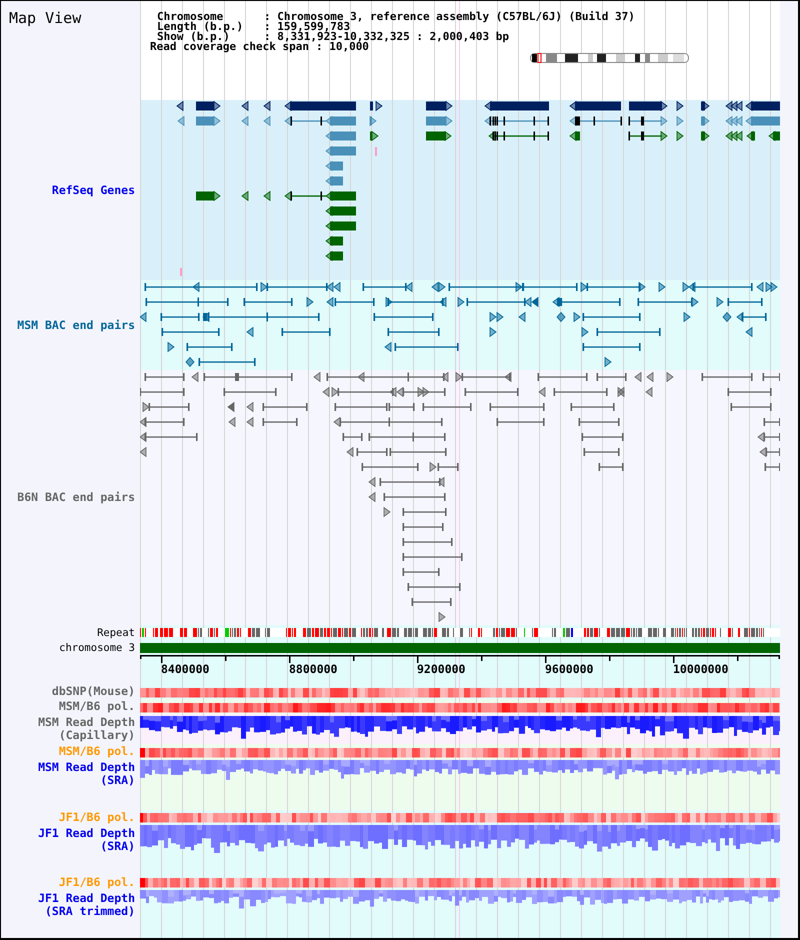 Image resolution: width=800 pixels, height=940 pixels. Describe the element at coordinates (441, 669) in the screenshot. I see `axis-tick-label: 9200000` at that location.